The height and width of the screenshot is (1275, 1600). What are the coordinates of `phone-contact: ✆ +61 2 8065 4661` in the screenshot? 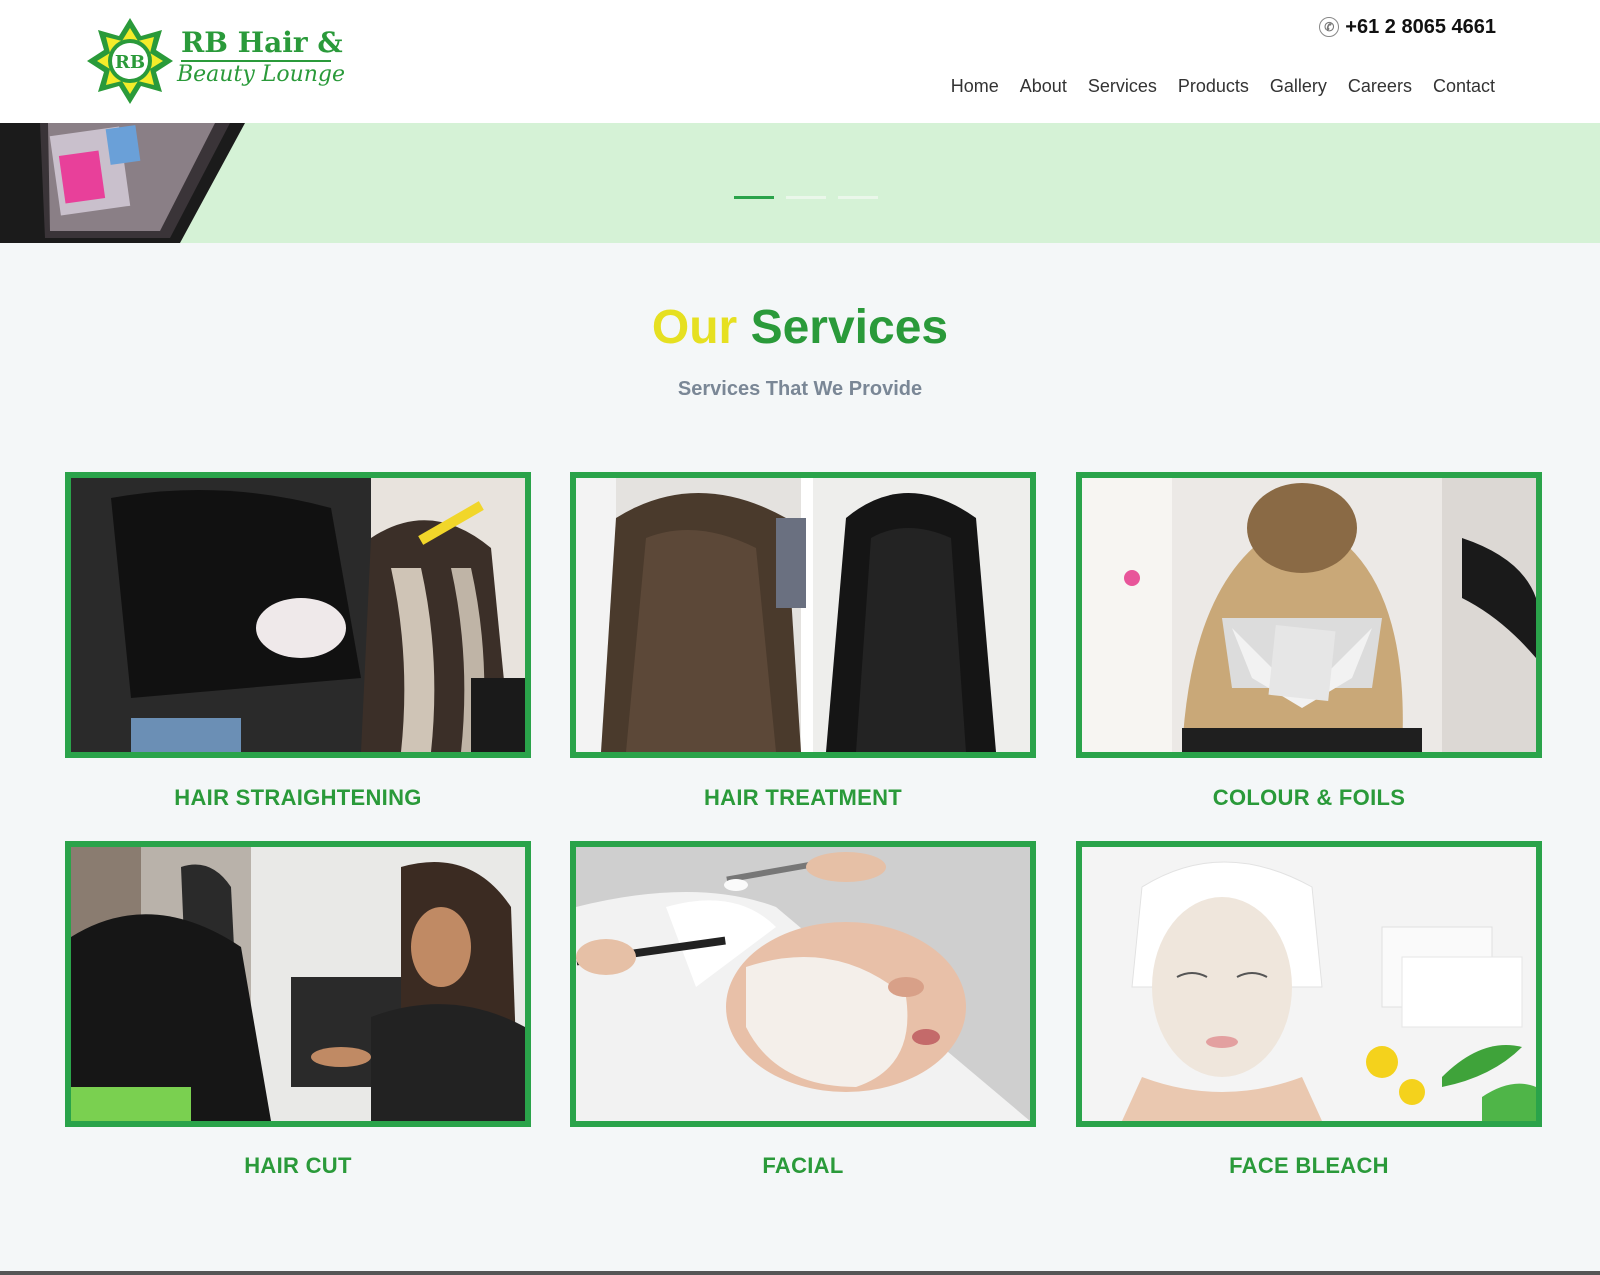 It's located at (1407, 27).